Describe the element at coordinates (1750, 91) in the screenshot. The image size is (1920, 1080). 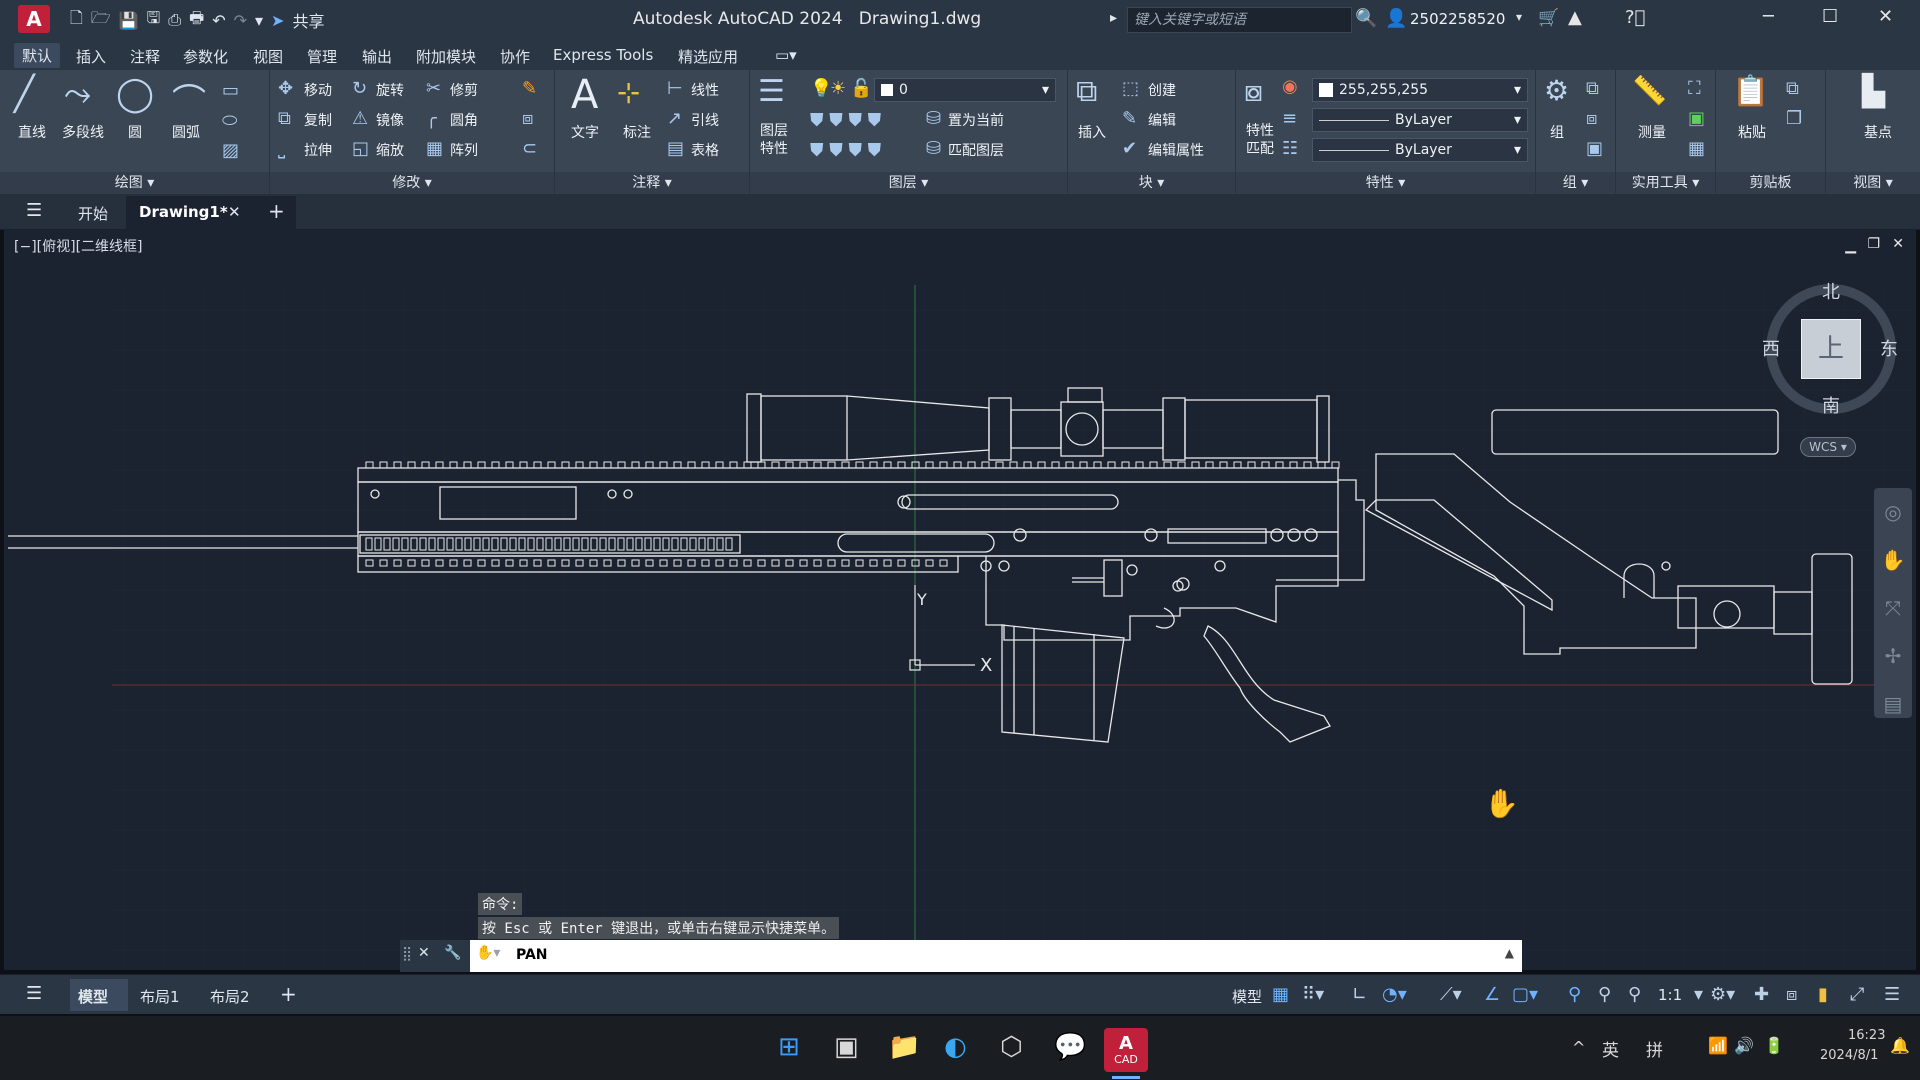
I see `paste-icon: 📋` at that location.